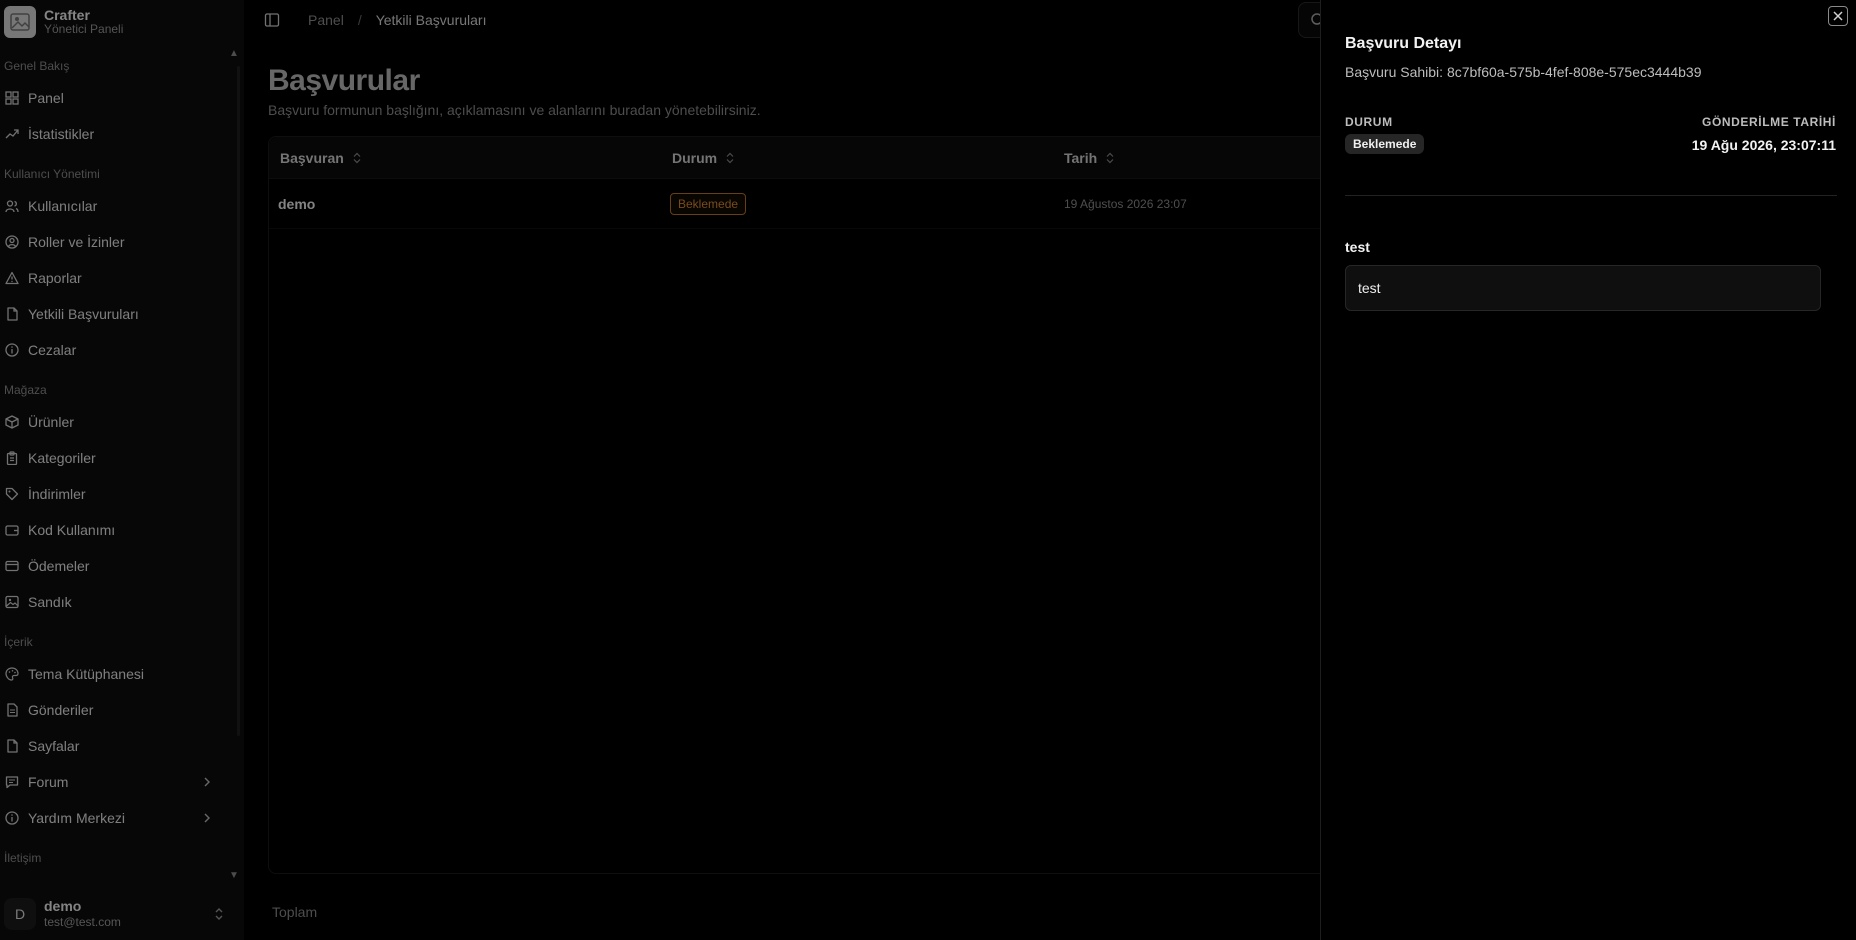 This screenshot has width=1856, height=940. I want to click on close-icon, so click(1838, 16).